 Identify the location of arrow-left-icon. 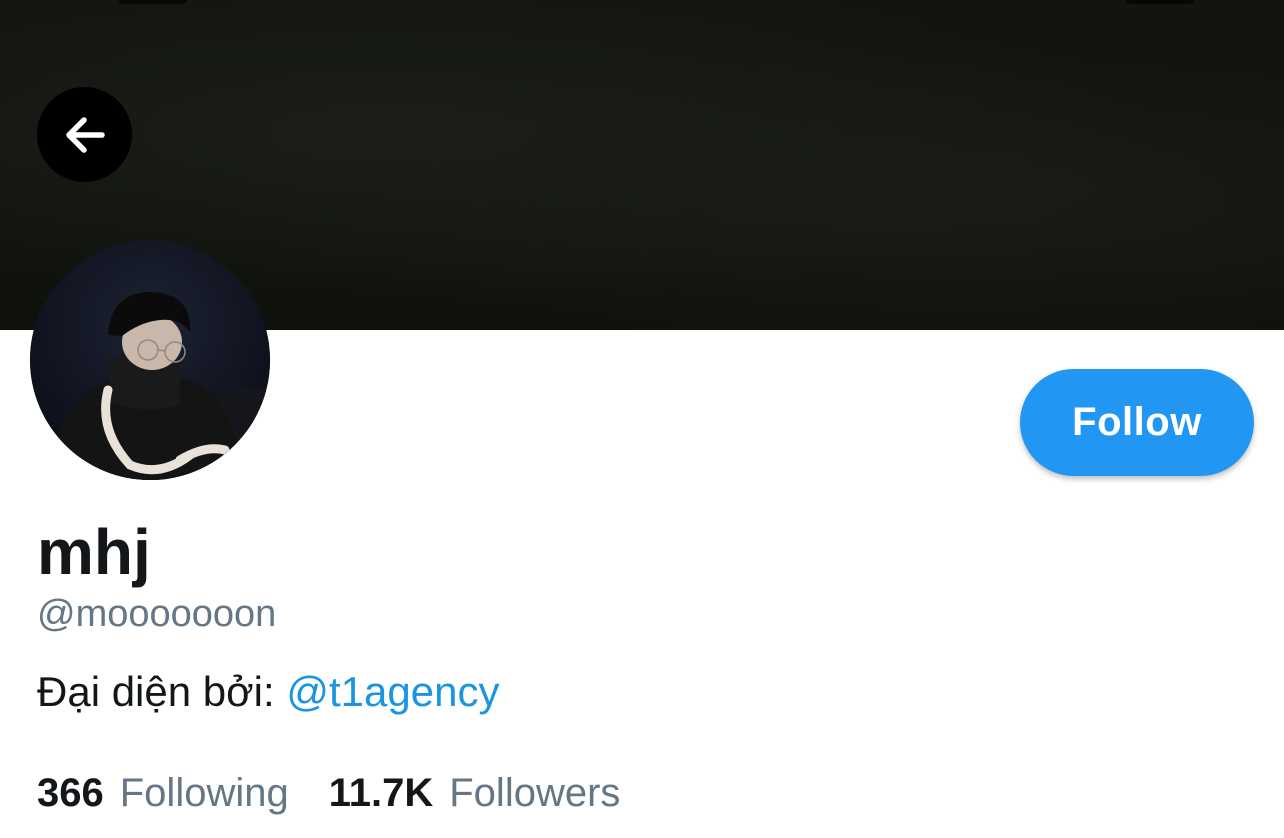
(85, 135).